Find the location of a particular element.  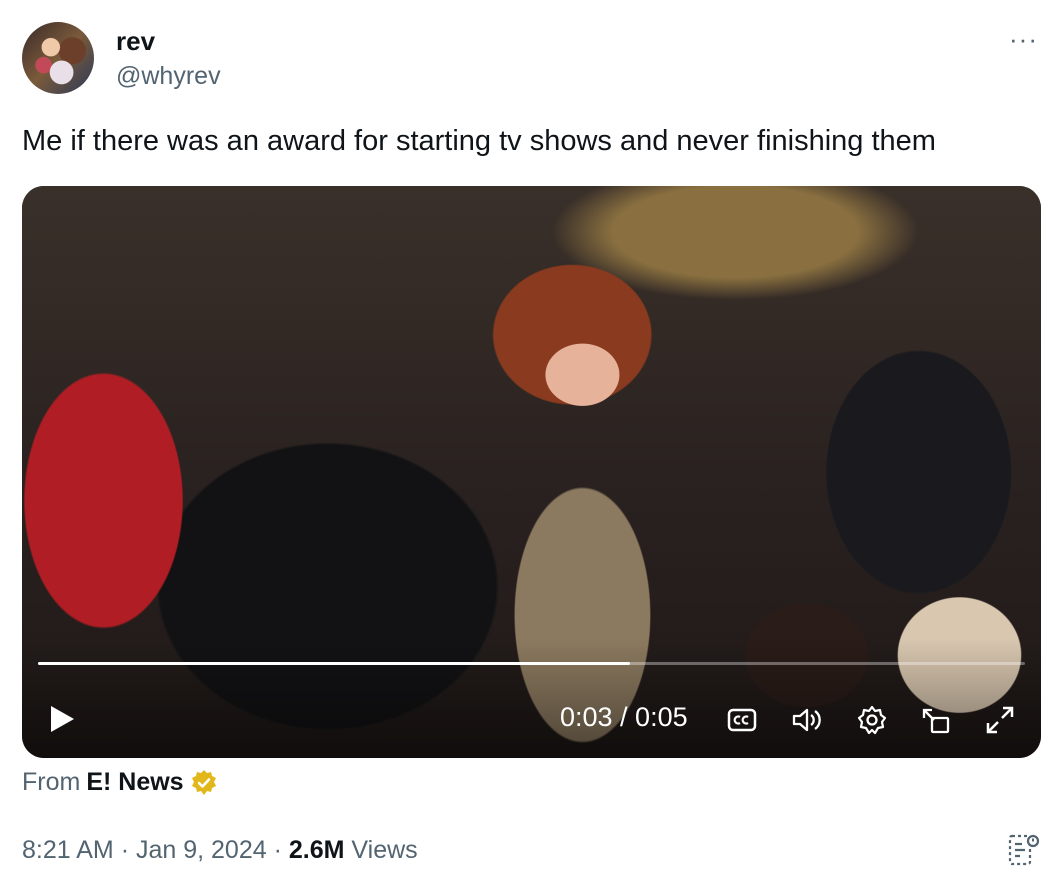

tweet-time: 8:21 AM is located at coordinates (68, 850).